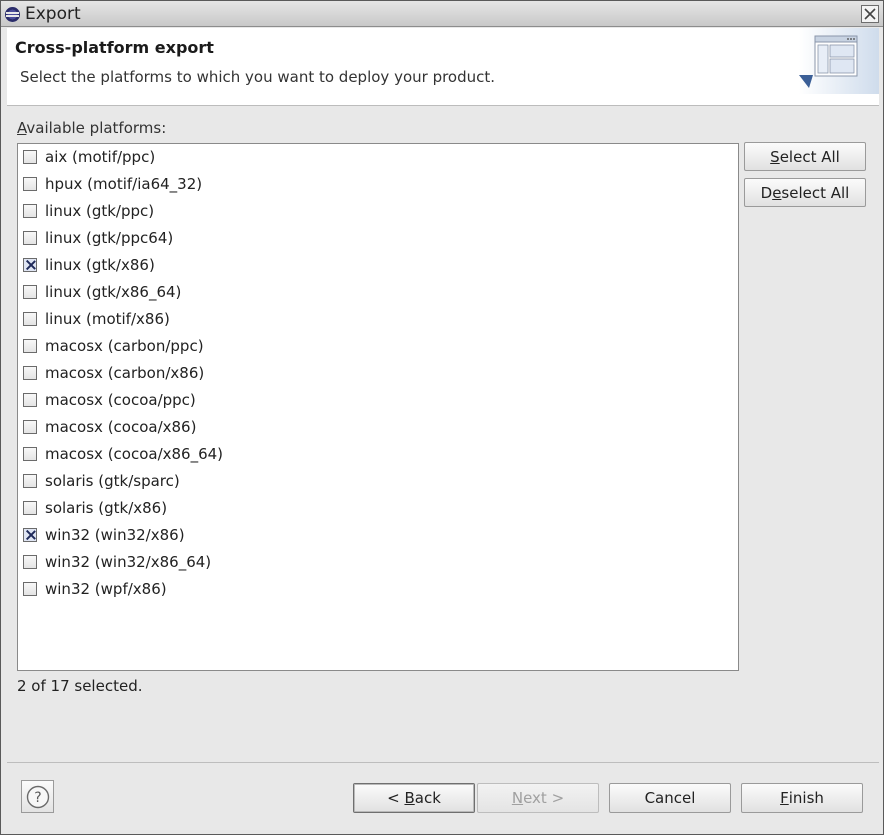 The image size is (884, 835). I want to click on platform-list-item: aix (motif/ppc), so click(88, 157).